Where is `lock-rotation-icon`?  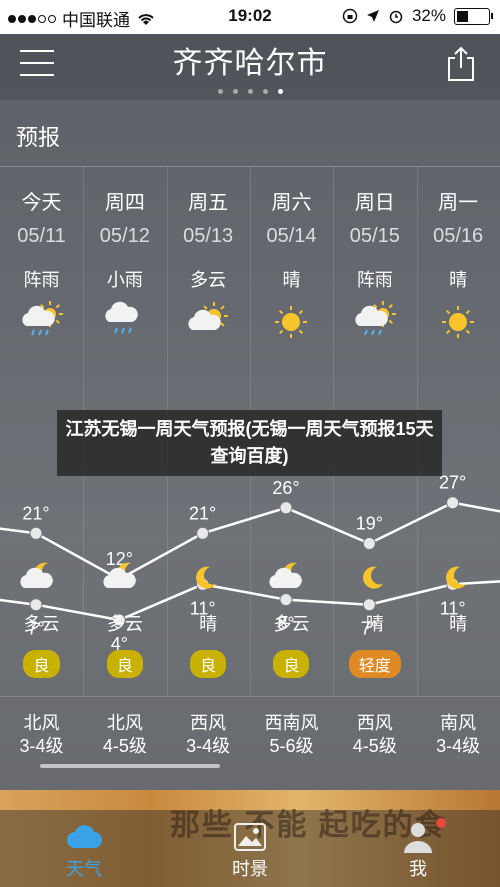 lock-rotation-icon is located at coordinates (350, 16).